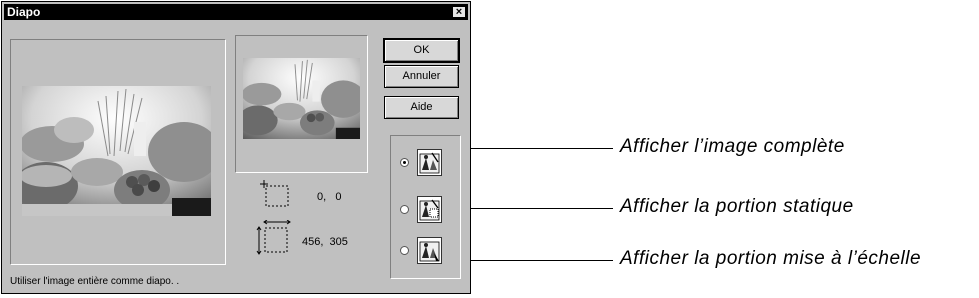  Describe the element at coordinates (429, 250) in the screenshot. I see `scaled-portion-icon` at that location.